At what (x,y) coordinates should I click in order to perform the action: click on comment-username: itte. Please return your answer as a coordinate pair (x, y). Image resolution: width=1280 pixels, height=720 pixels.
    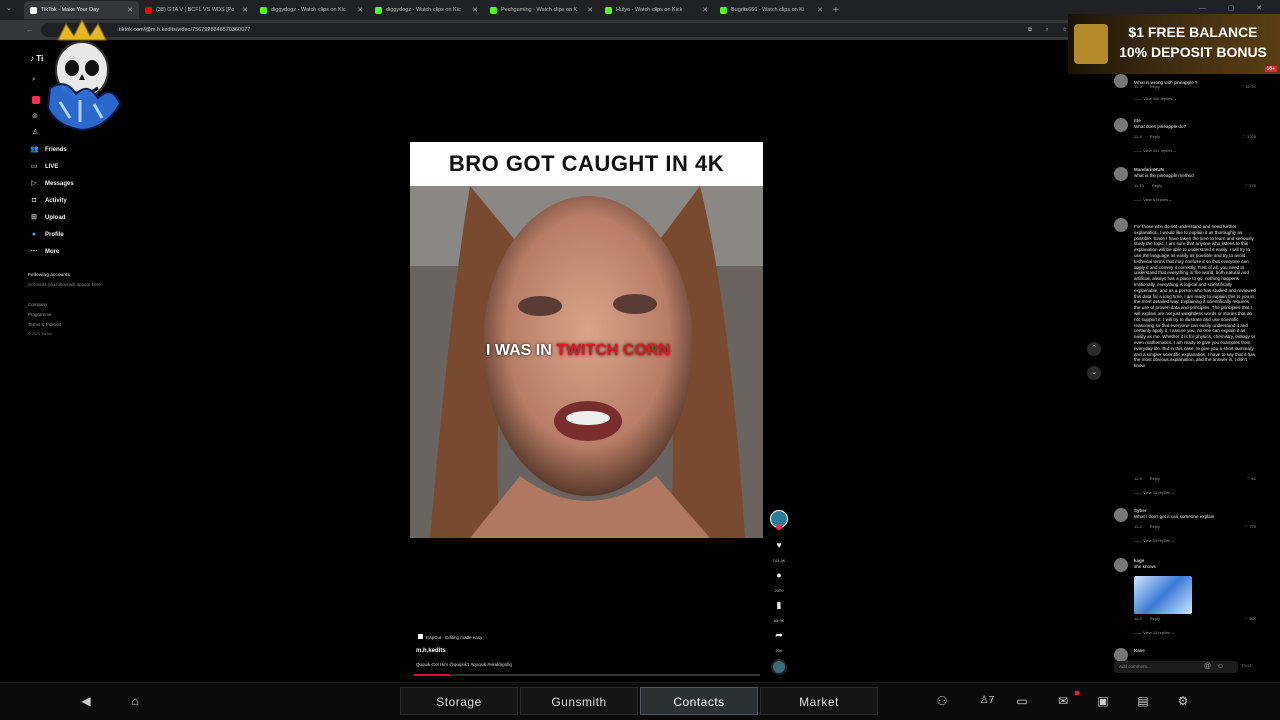
    Looking at the image, I should click on (1137, 120).